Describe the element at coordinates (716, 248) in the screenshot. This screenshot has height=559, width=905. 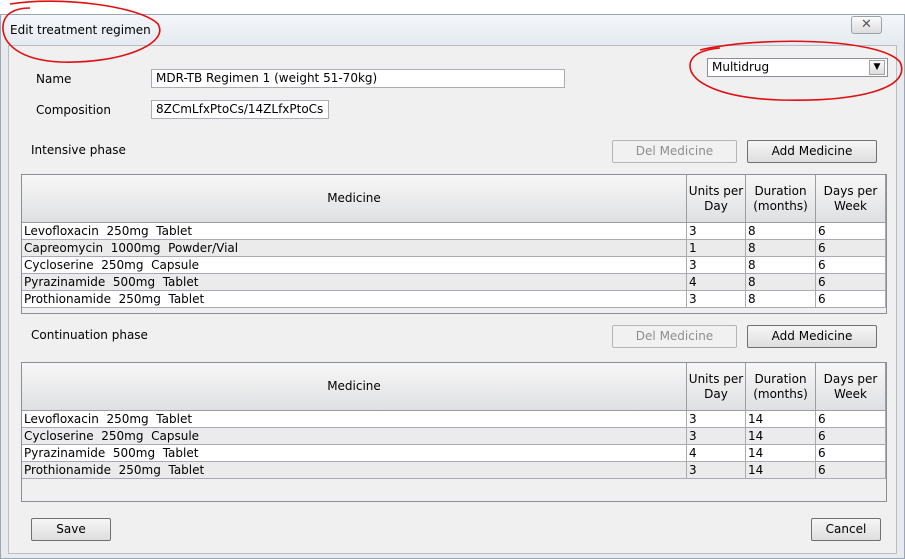
I see `cell-units-per-day: 1` at that location.